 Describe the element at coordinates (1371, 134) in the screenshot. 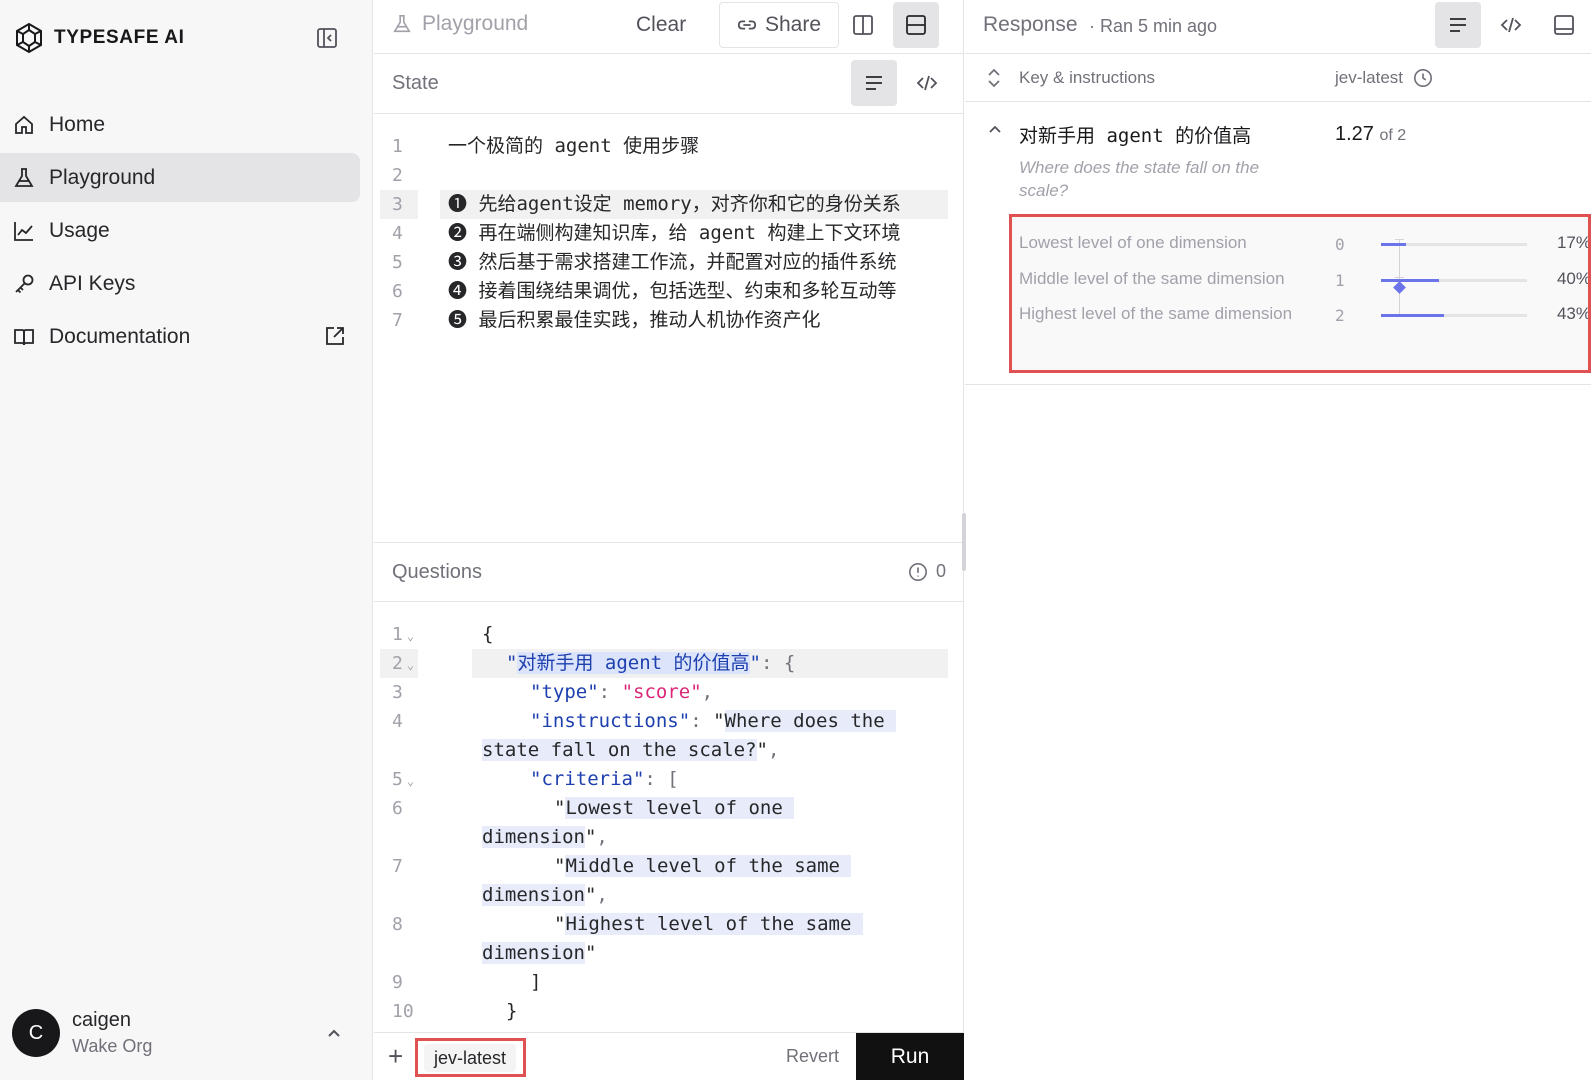

I see `item-score: 1.27 of 2` at that location.